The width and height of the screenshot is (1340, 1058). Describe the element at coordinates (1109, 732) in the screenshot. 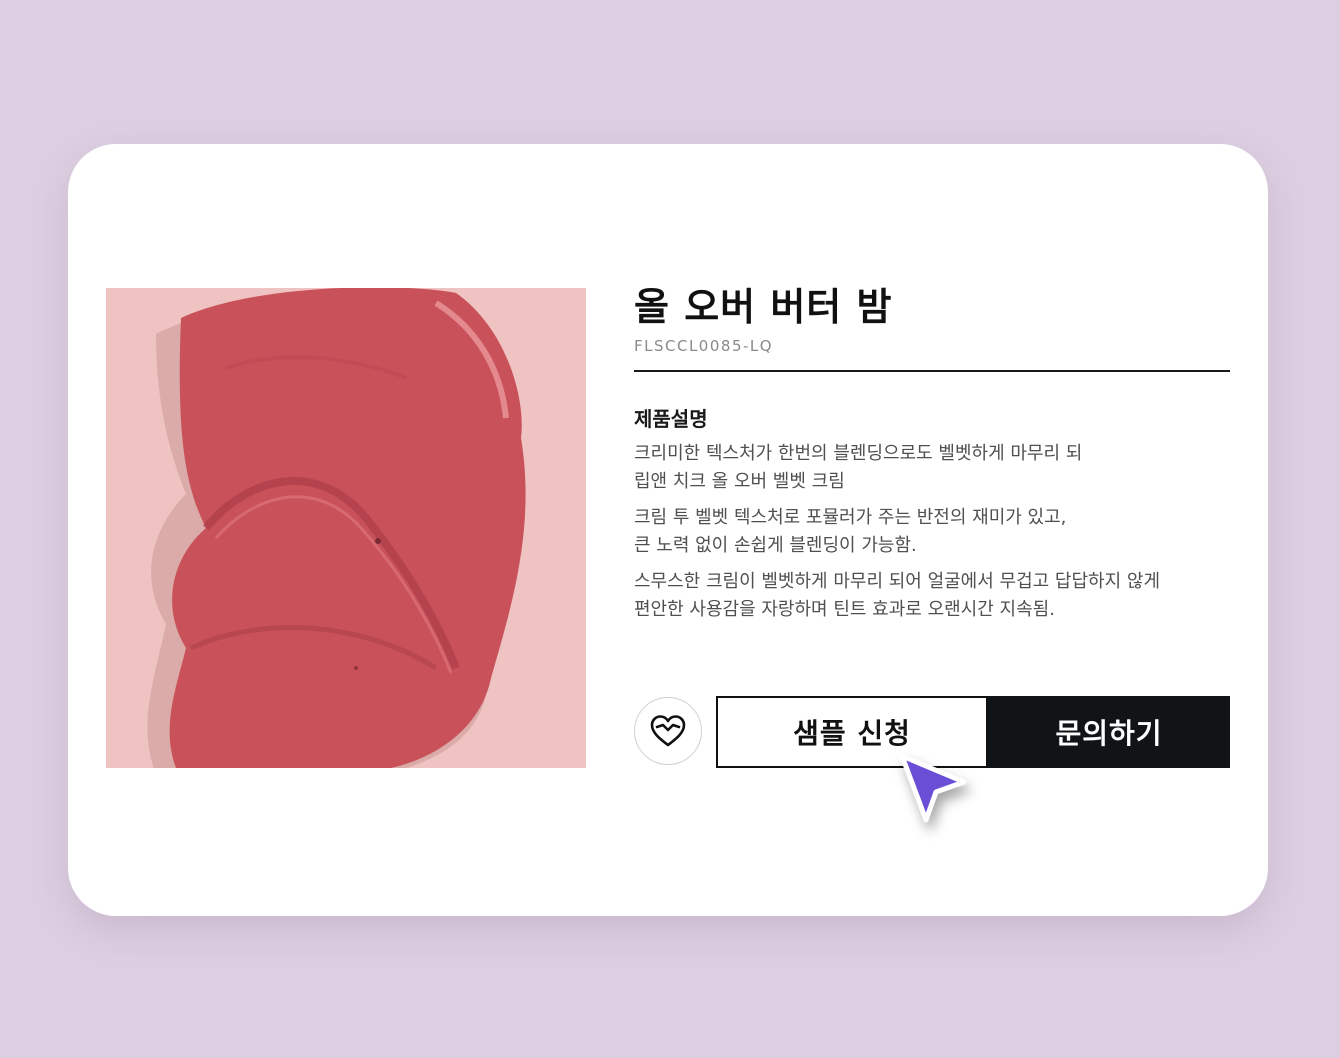

I see `inquiry-button: 문의하기` at that location.